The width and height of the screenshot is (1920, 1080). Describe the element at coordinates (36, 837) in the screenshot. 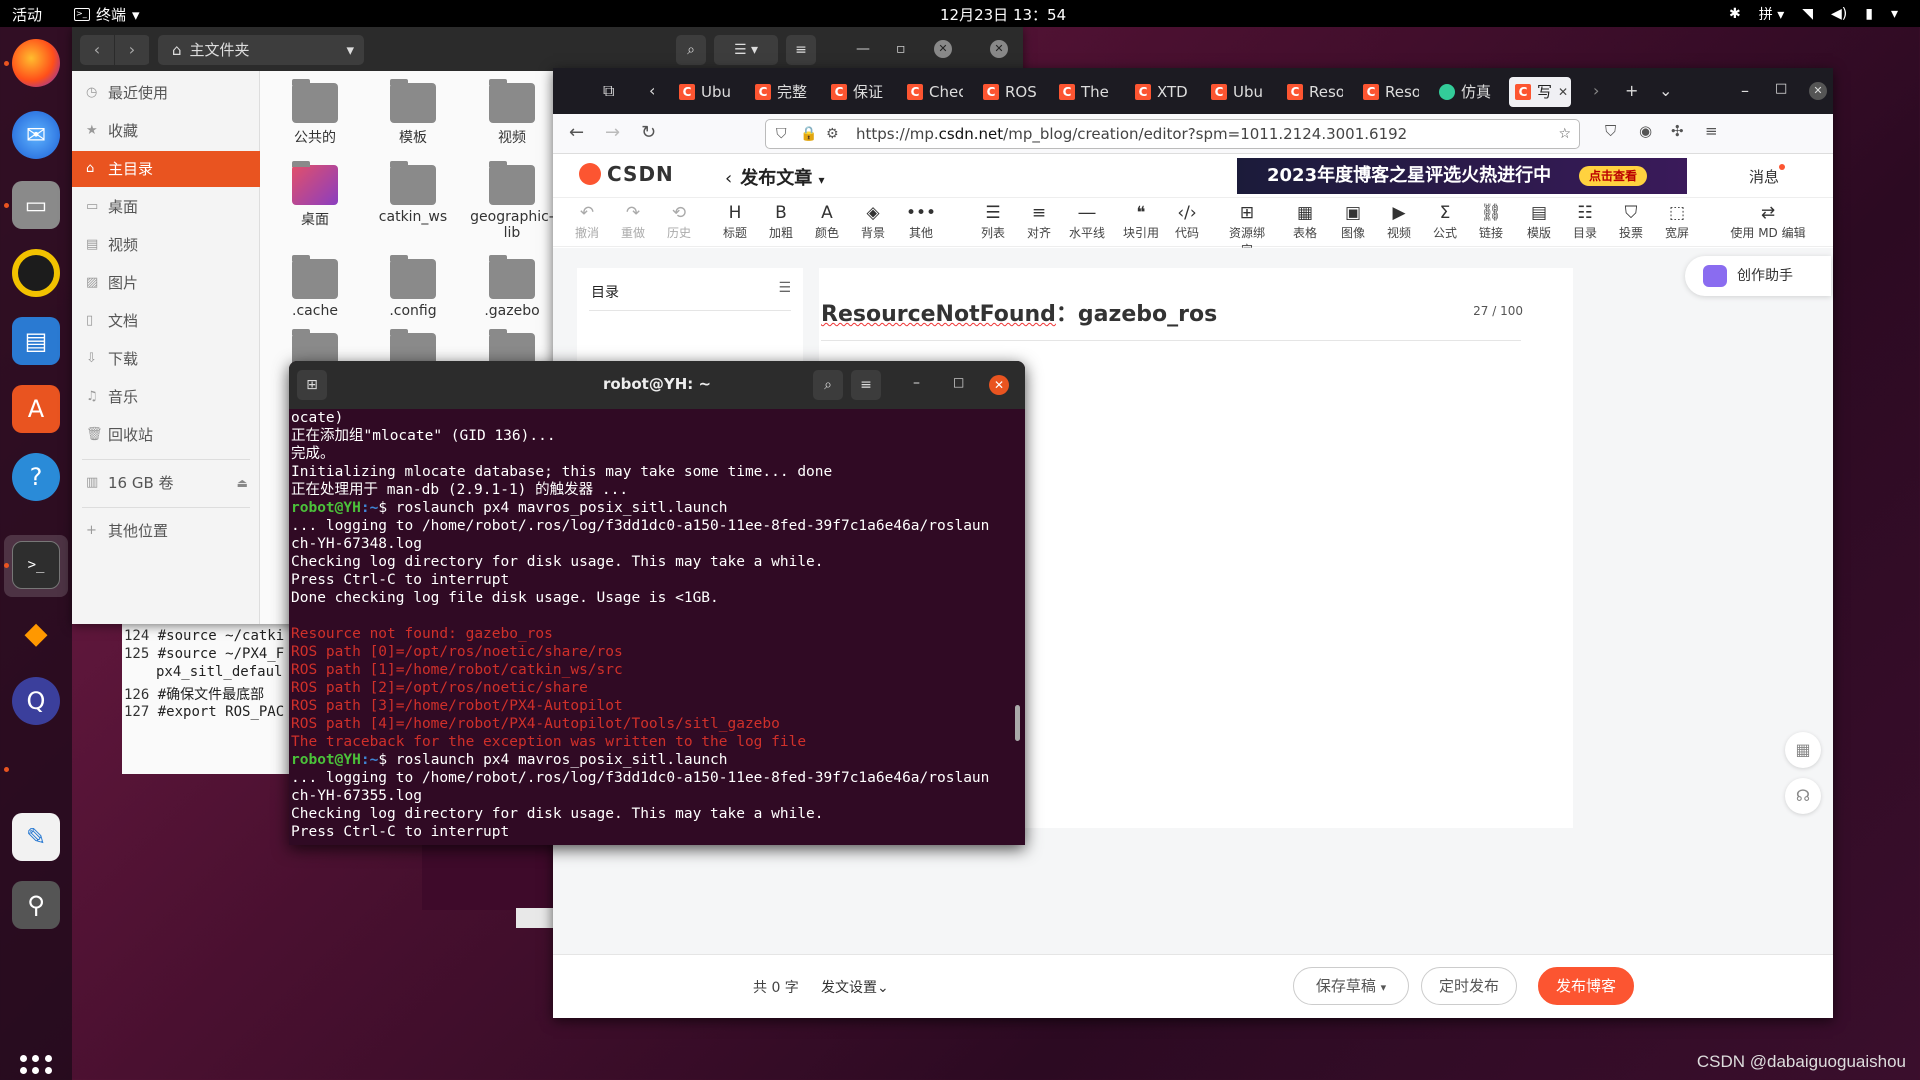

I see `text-editor-icon: ✎` at that location.